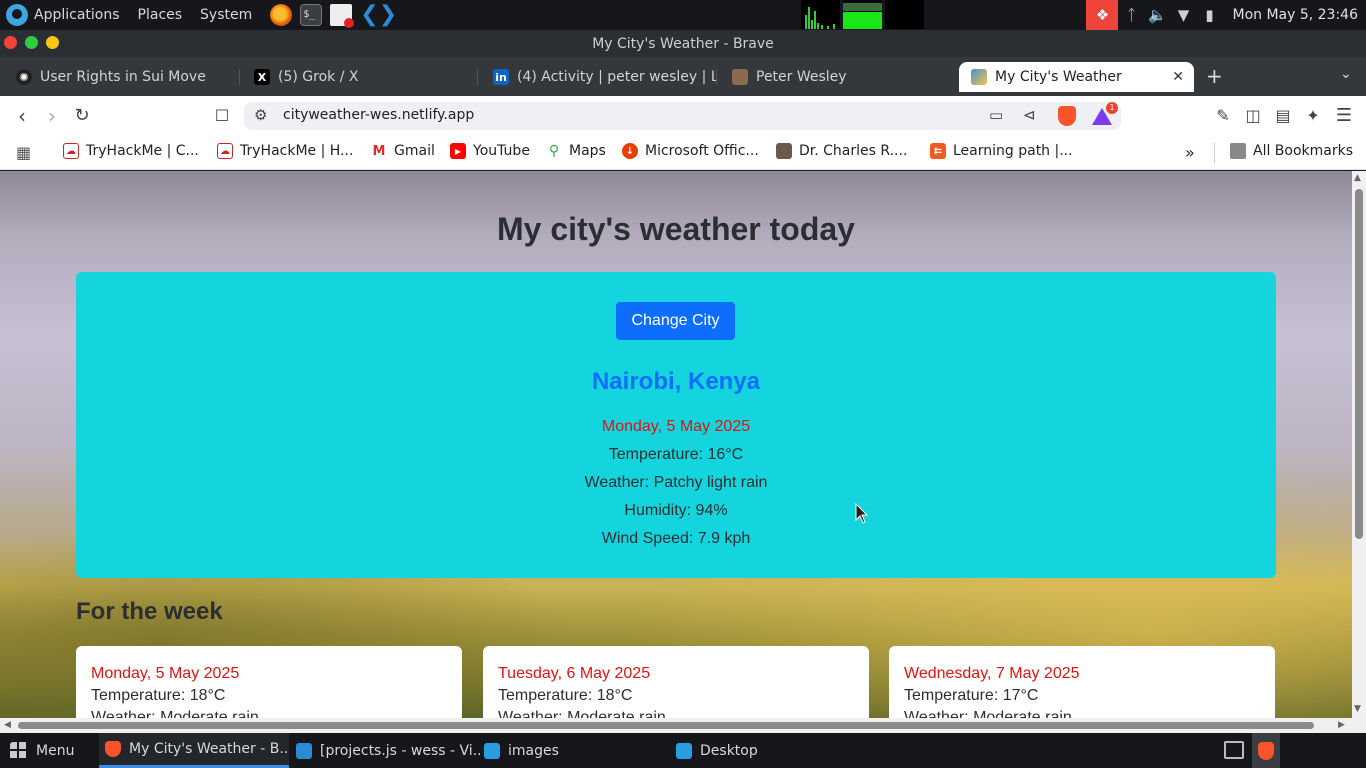 The image size is (1366, 768). I want to click on extensions-icon: ✎, so click(1223, 116).